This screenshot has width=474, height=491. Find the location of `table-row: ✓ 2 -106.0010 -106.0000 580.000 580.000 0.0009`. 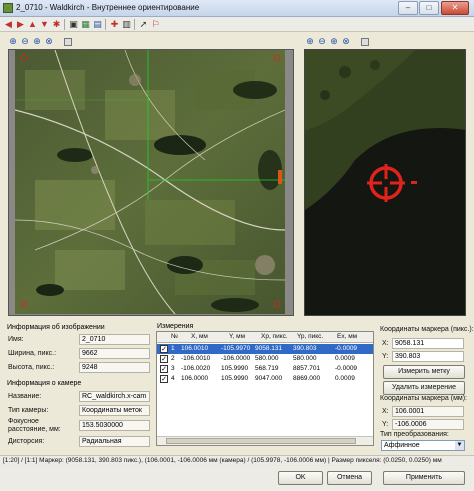

table-row: ✓ 2 -106.0010 -106.0000 580.000 580.000 0.0009 is located at coordinates (265, 359).